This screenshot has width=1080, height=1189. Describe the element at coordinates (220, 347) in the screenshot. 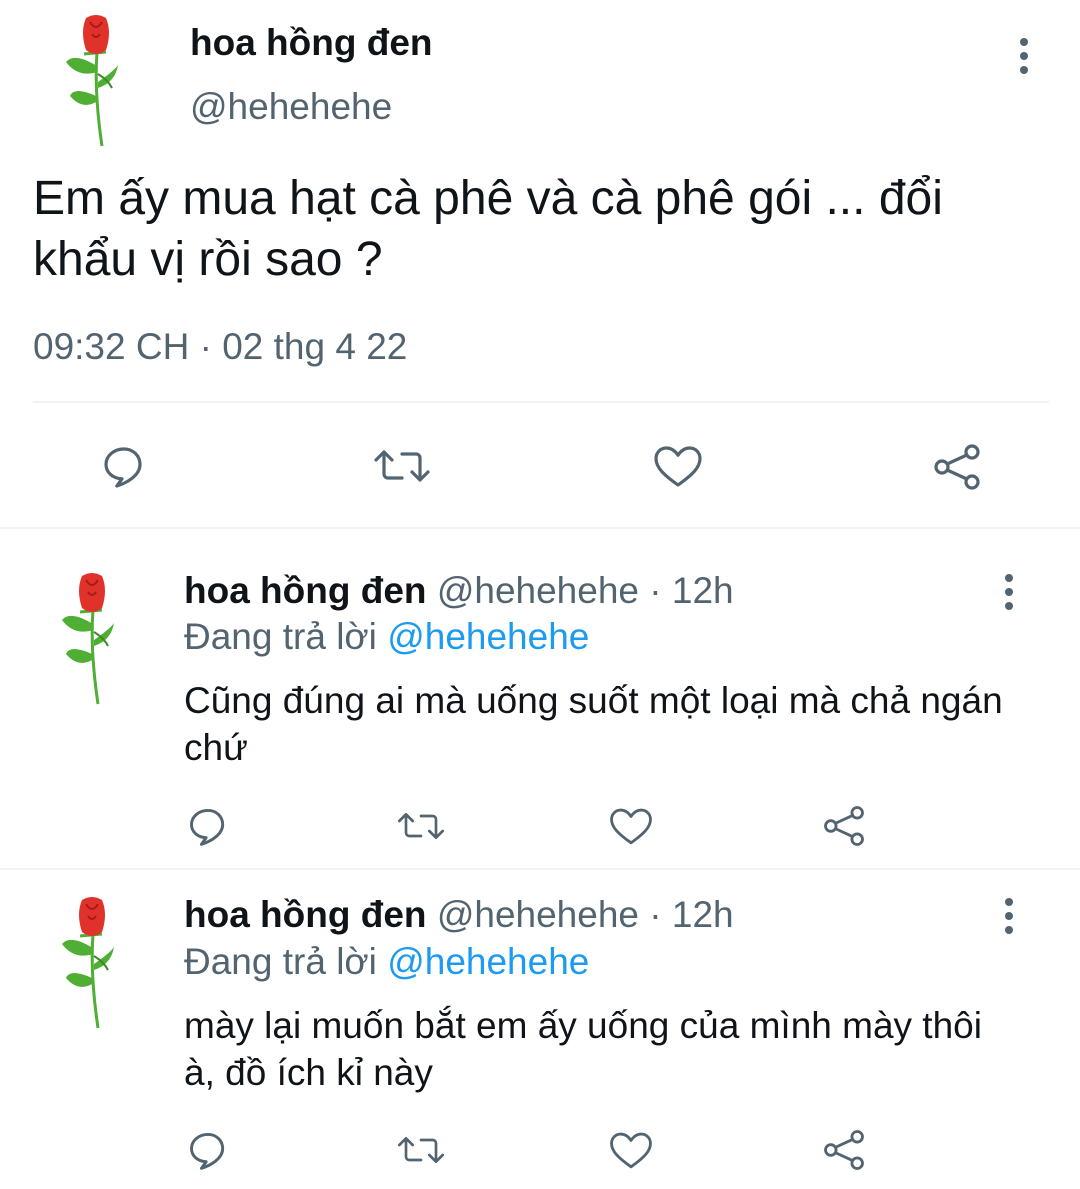

I see `tweet-timestamp: 09:32 CH · 02 thg 4 22` at that location.